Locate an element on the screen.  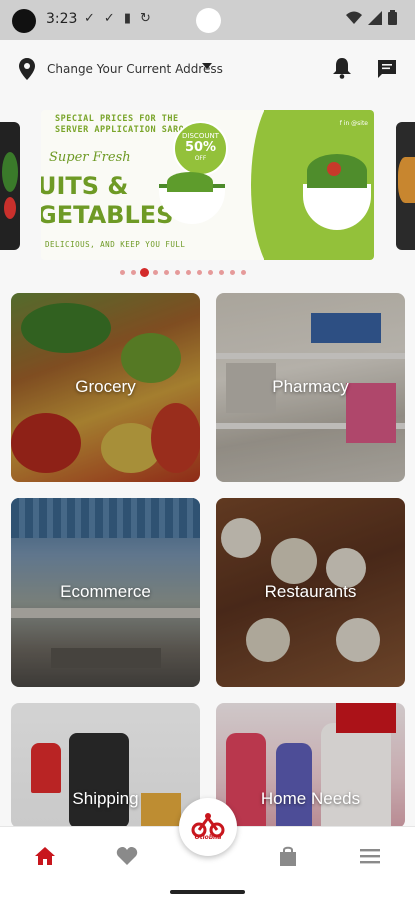
category-label: Grocery is located at coordinates (105, 386).